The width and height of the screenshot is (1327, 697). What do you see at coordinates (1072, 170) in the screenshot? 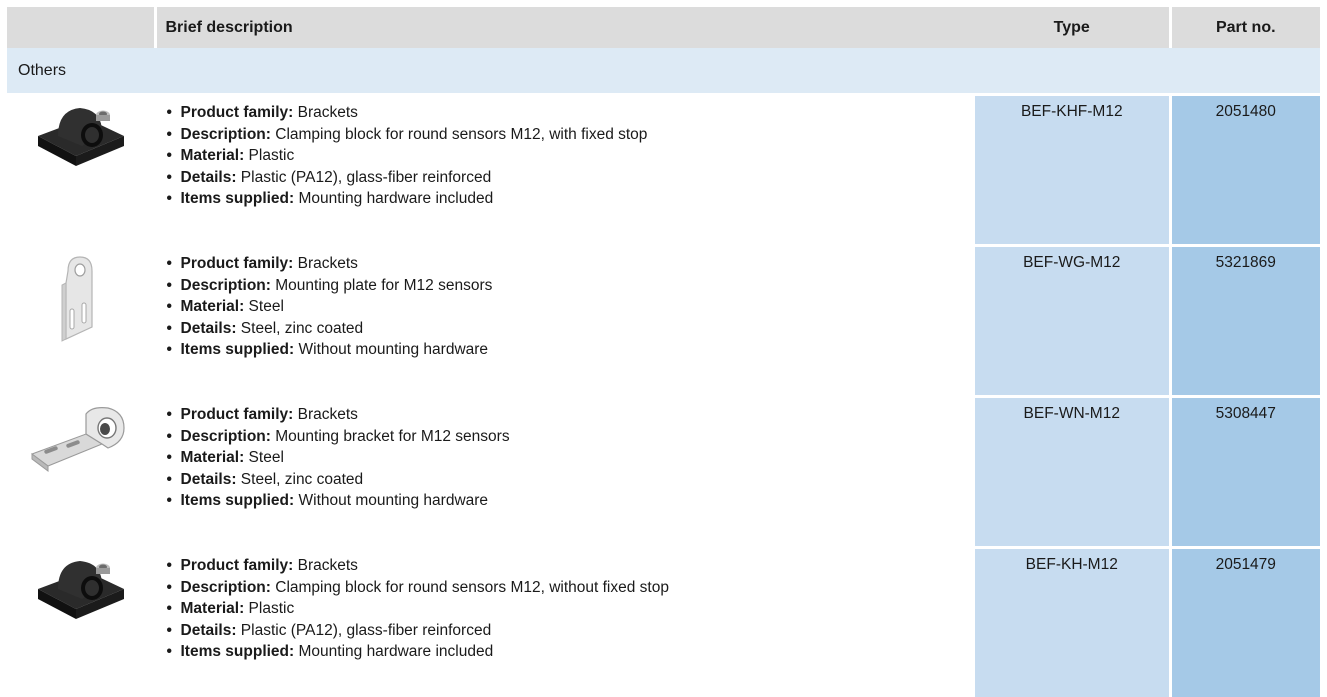
I see `type-cell: BEF-KHF-M12` at bounding box center [1072, 170].